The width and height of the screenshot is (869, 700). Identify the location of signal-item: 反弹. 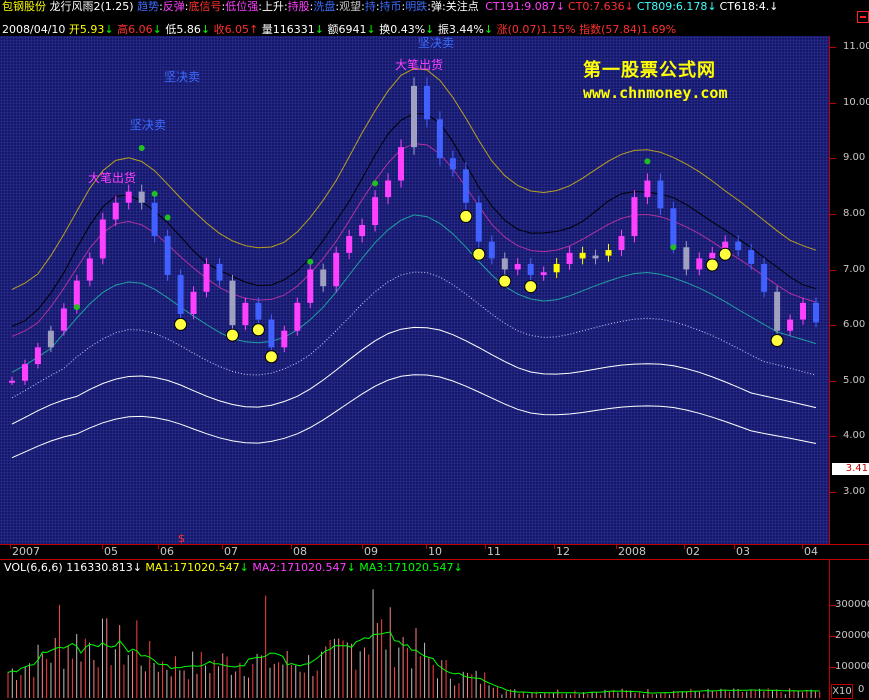
(173, 6).